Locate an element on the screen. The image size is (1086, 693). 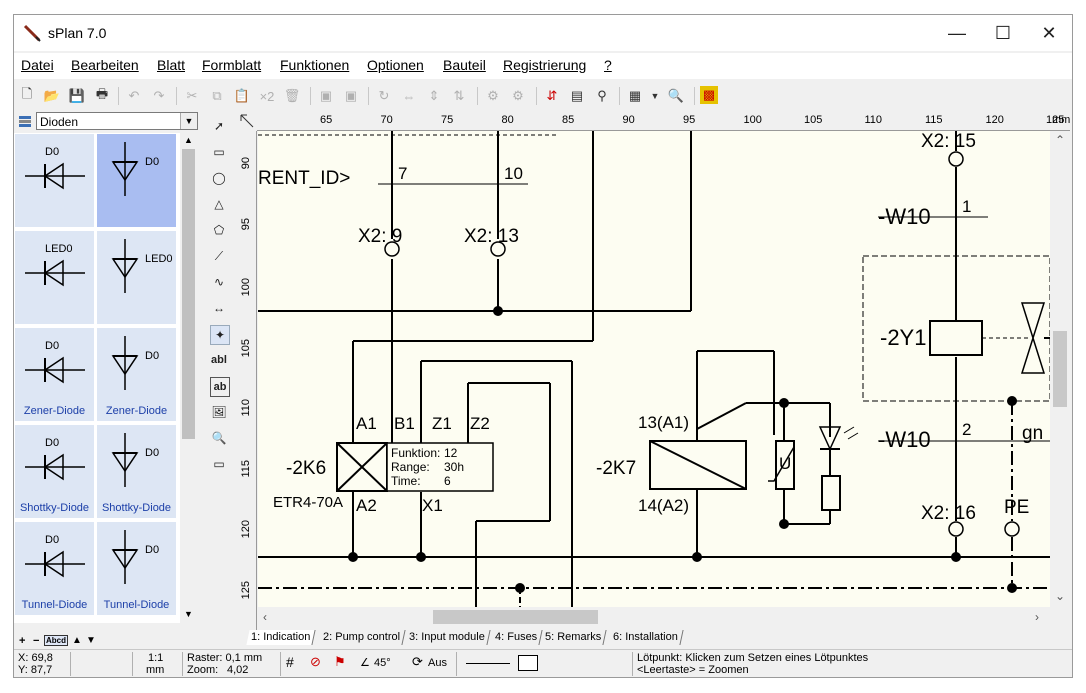
add-item-button: + is located at coordinates (22, 641).